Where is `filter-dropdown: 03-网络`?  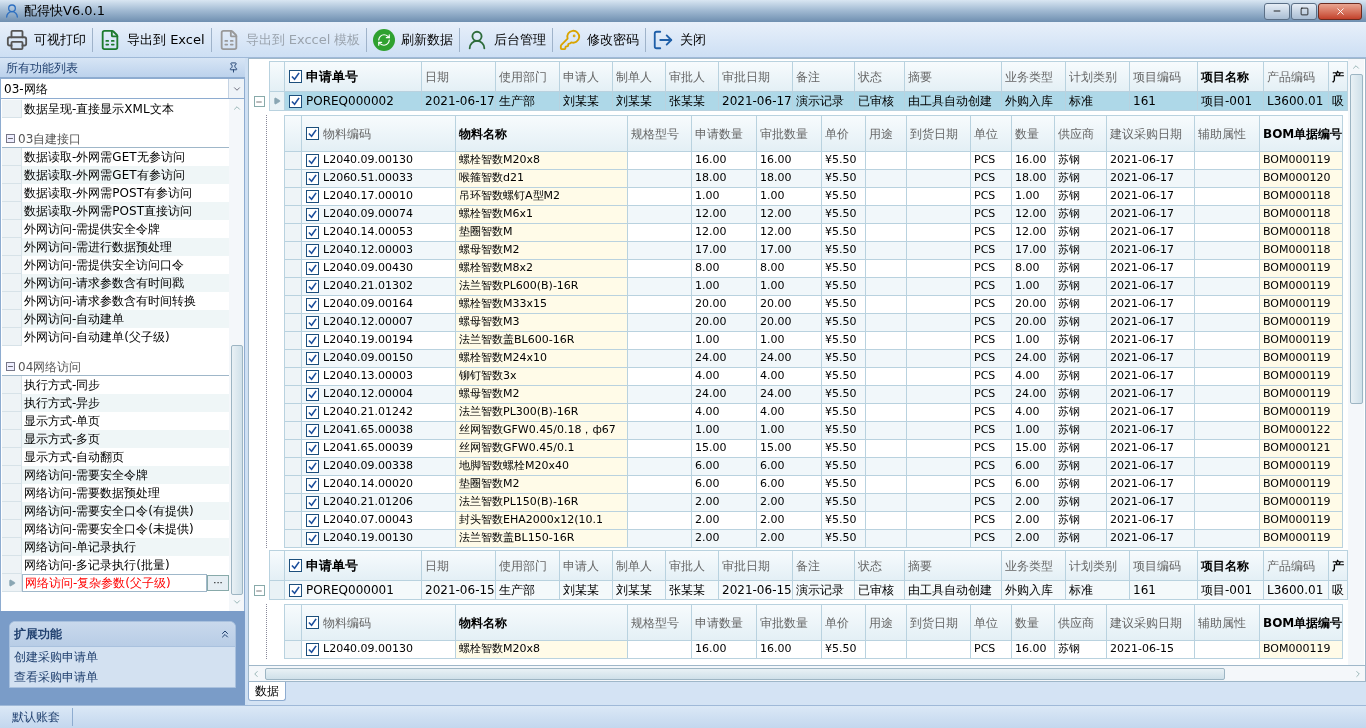 filter-dropdown: 03-网络 is located at coordinates (122, 88).